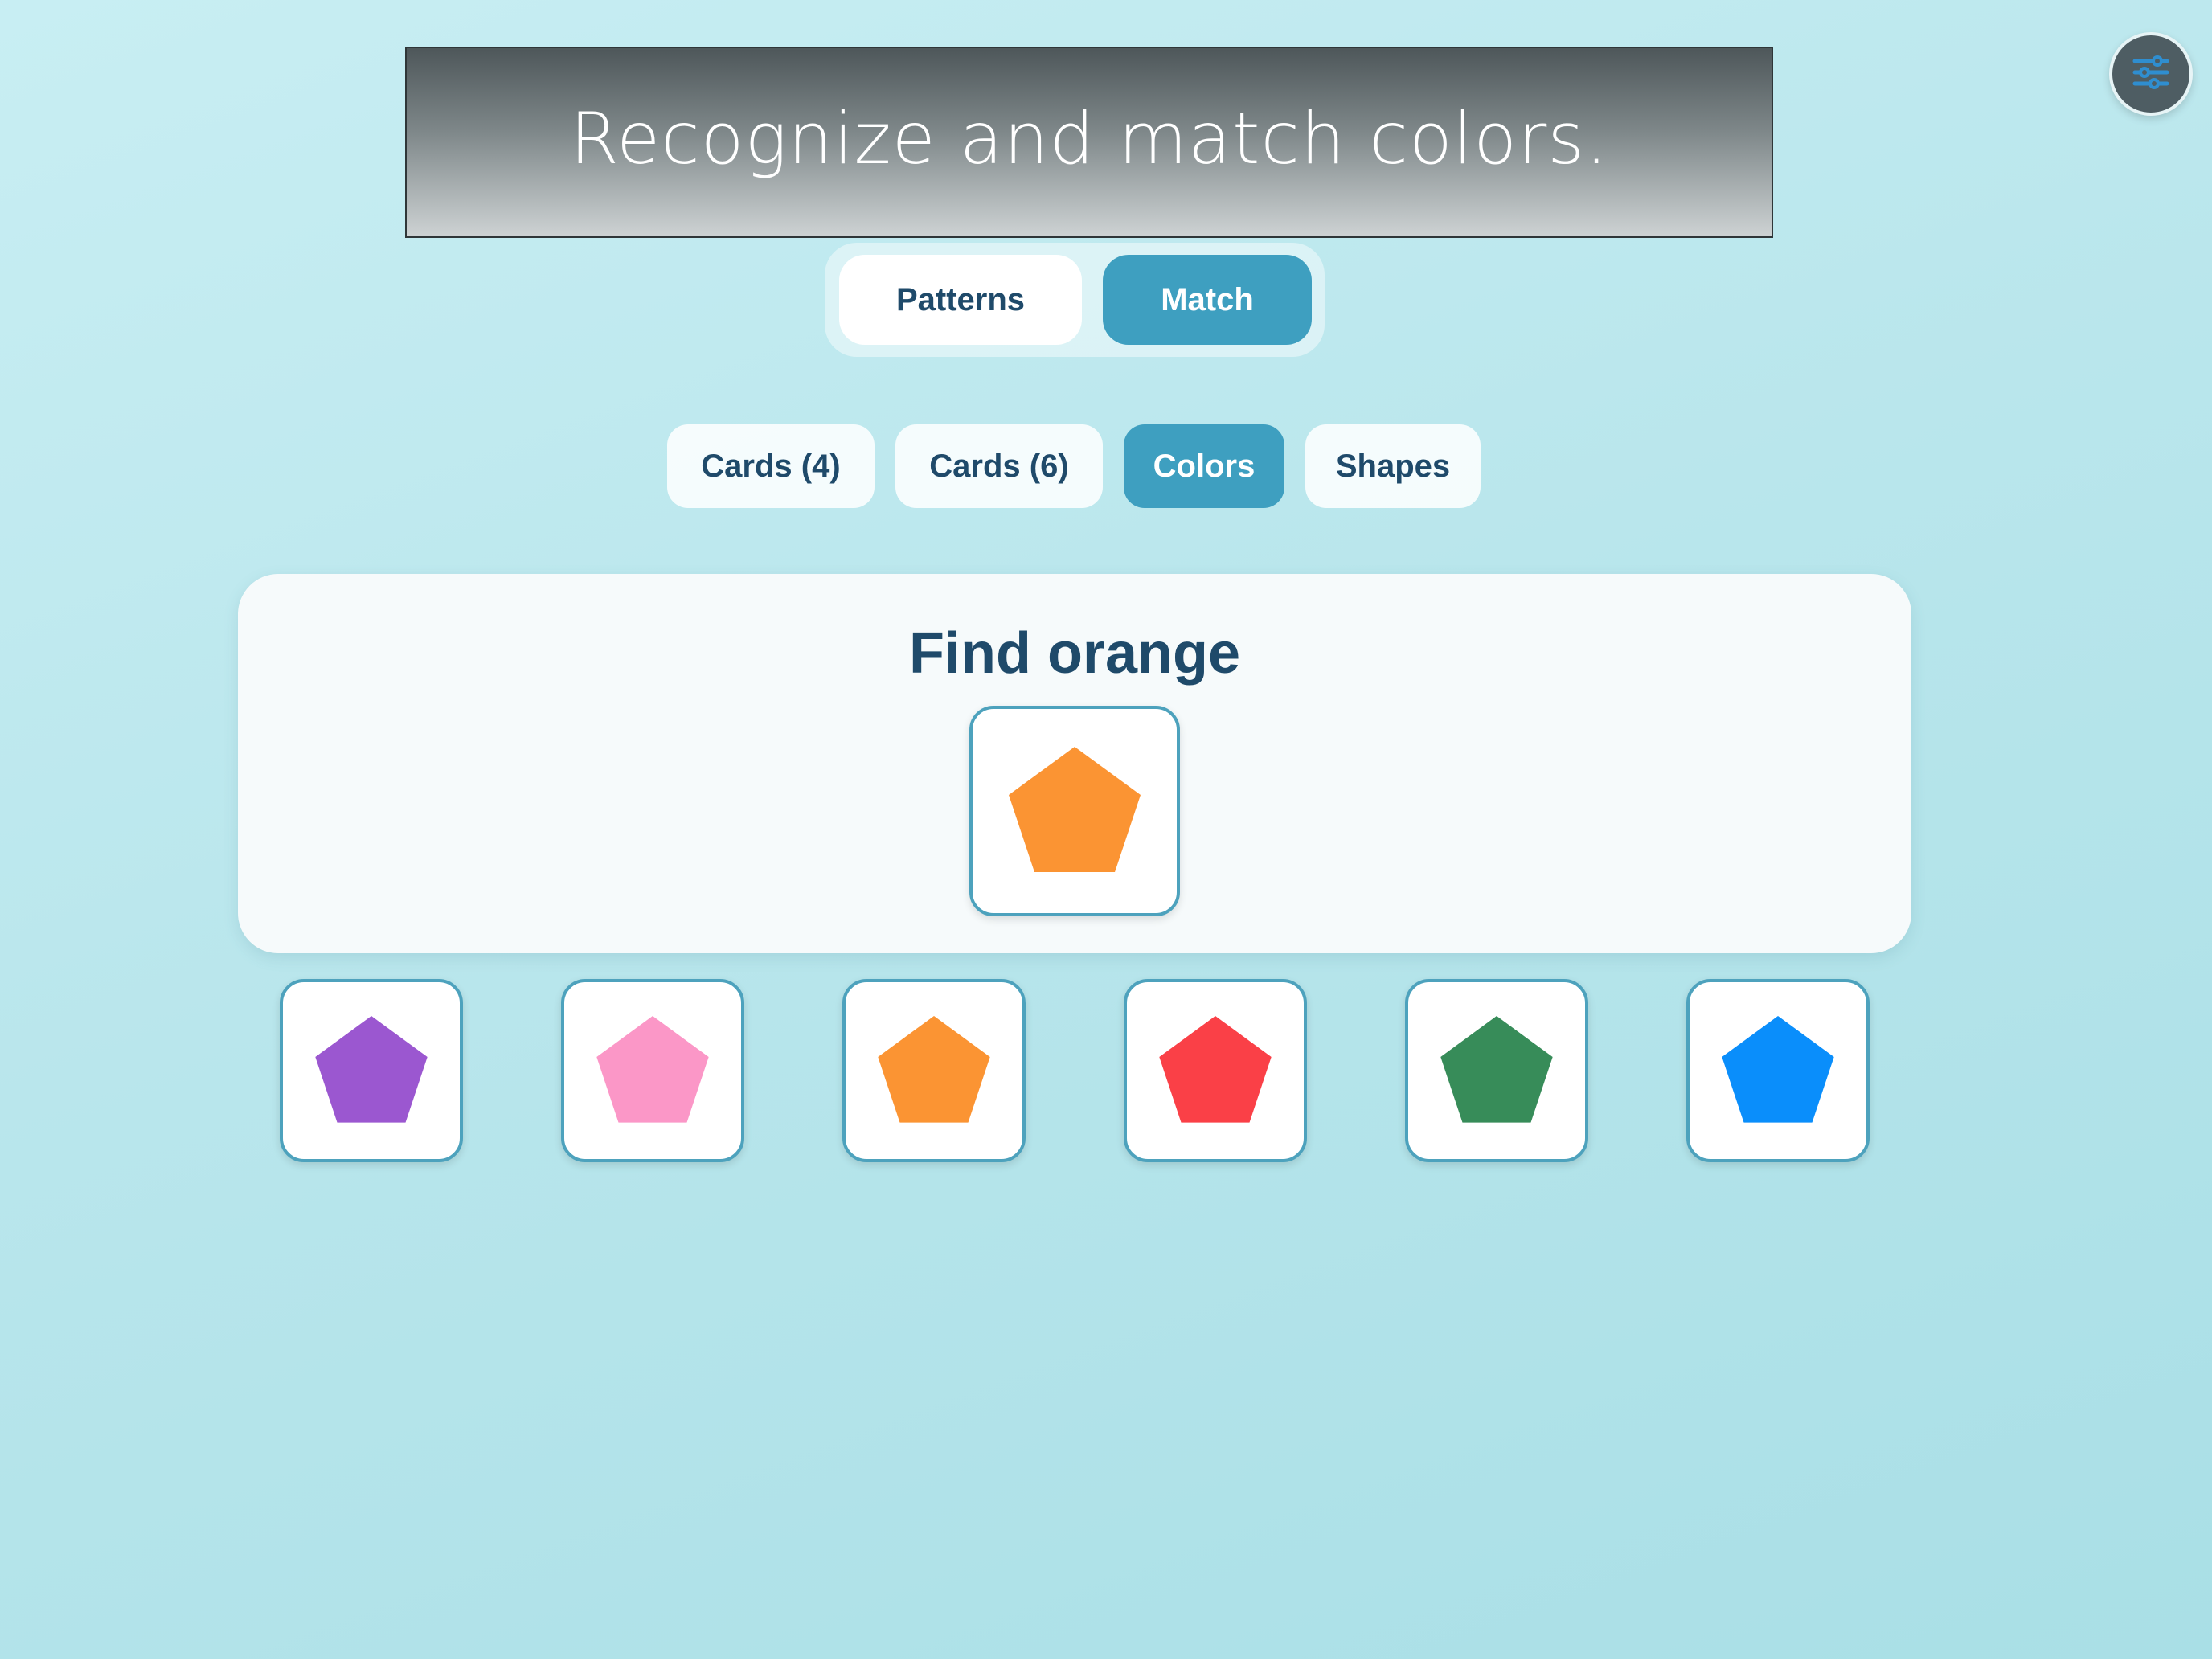  I want to click on tab-cards-6: Cards (6), so click(999, 466).